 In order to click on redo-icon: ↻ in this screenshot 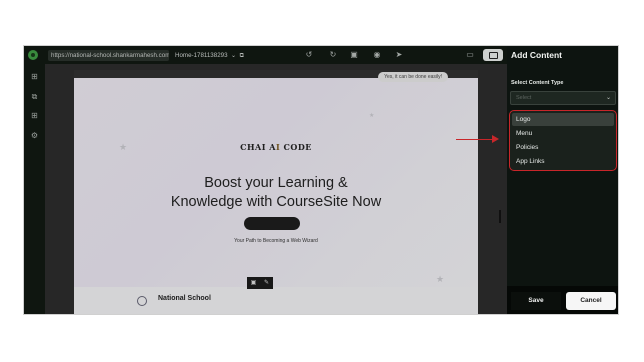, I will do `click(333, 55)`.